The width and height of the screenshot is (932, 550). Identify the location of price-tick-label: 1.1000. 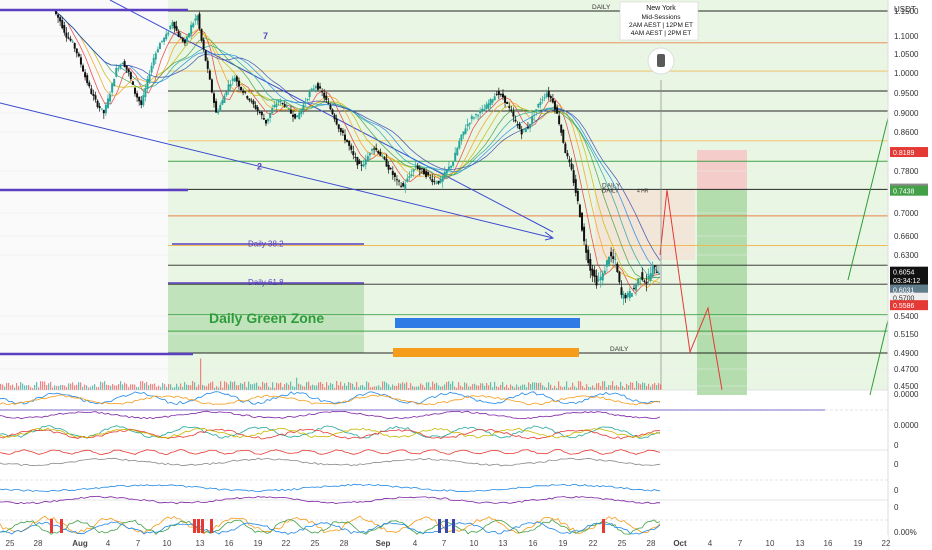
(906, 36).